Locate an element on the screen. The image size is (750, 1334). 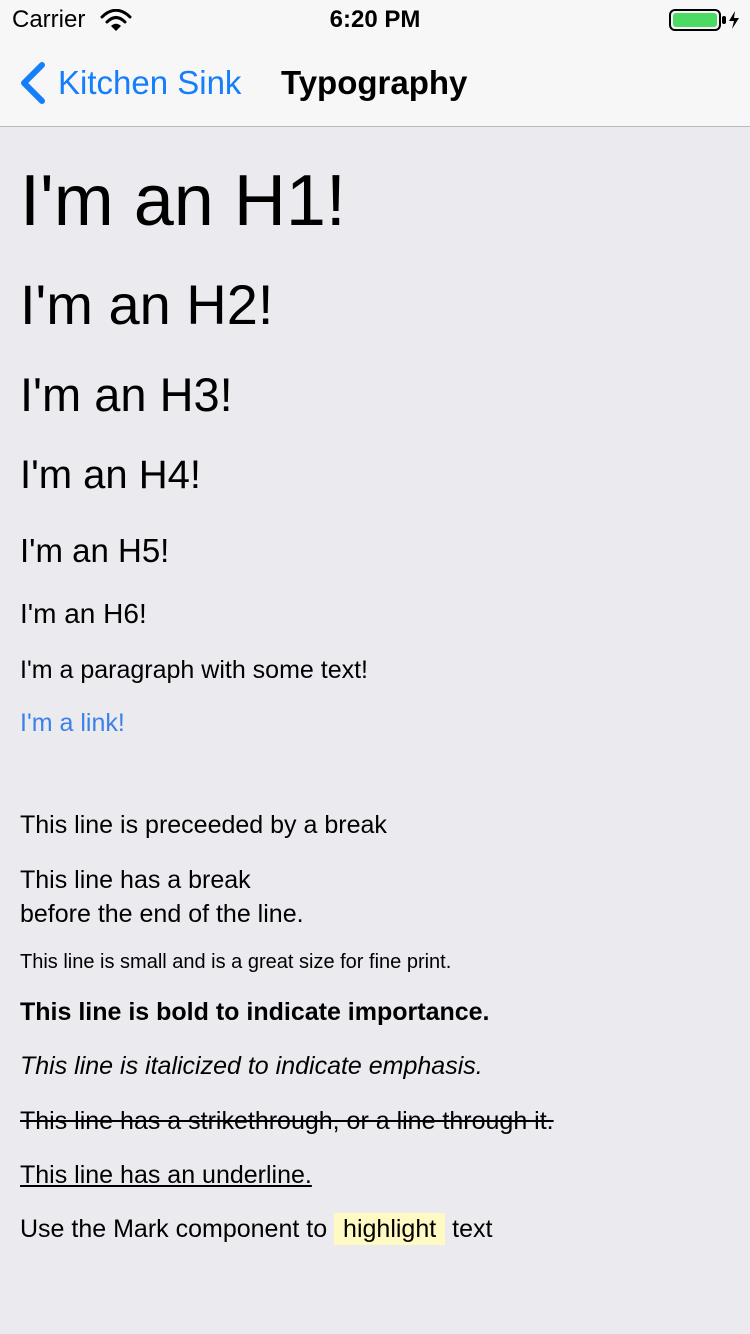
heading-5: I'm an H5! is located at coordinates (95, 550).